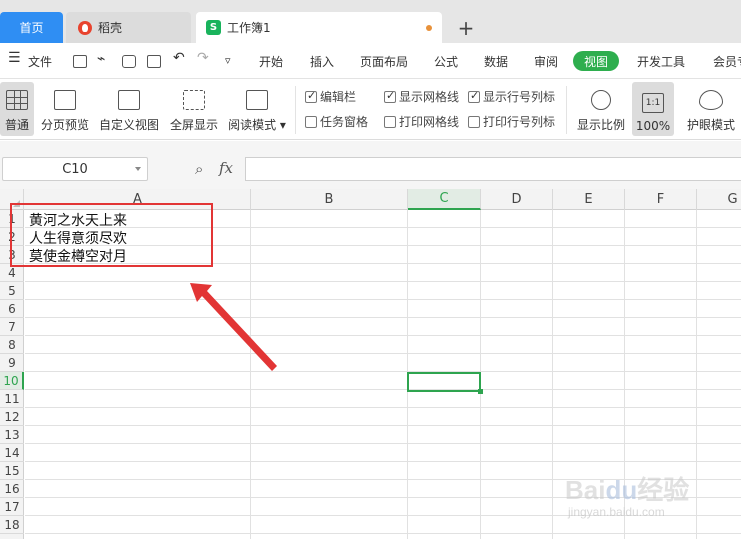 Image resolution: width=741 pixels, height=539 pixels. I want to click on custom-view-label: 自定义视图, so click(128, 125).